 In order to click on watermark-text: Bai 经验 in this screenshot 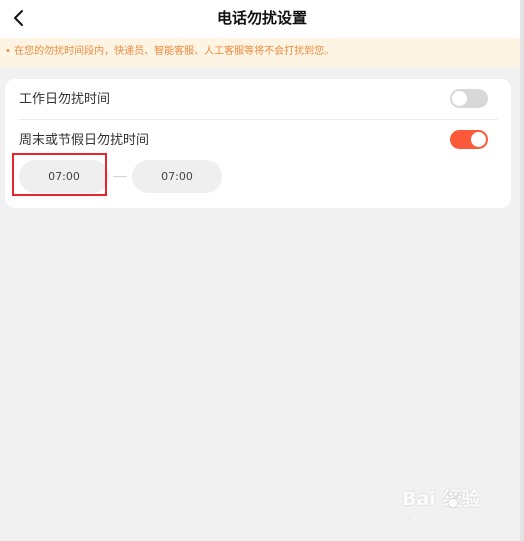, I will do `click(441, 499)`.